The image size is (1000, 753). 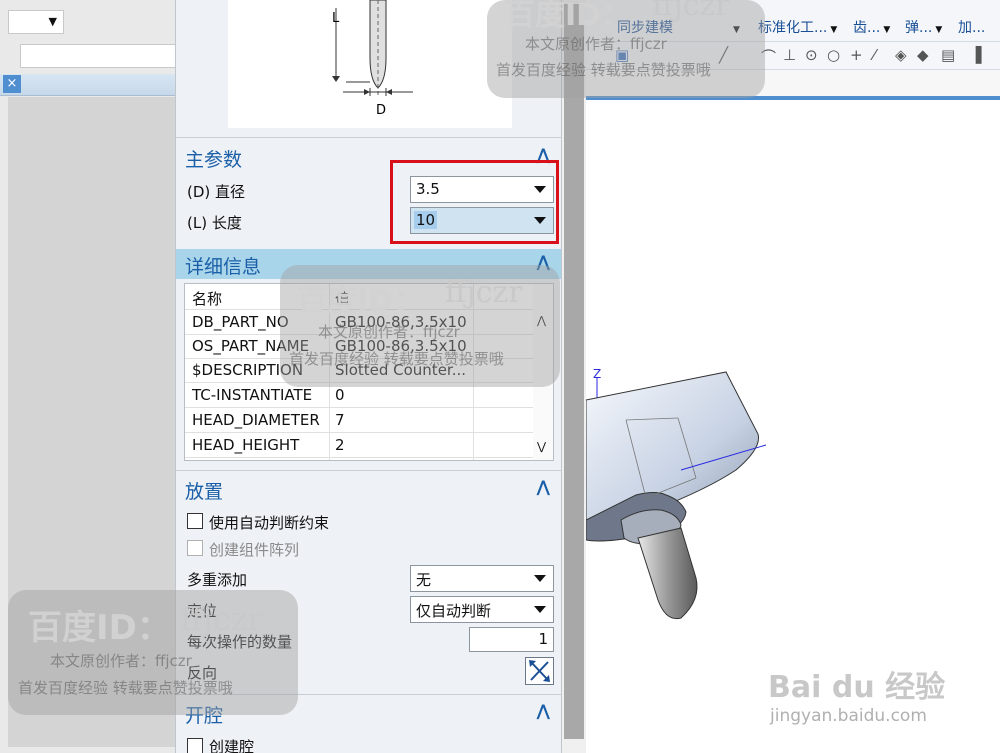 What do you see at coordinates (381, 110) in the screenshot?
I see `diameter-label: D` at bounding box center [381, 110].